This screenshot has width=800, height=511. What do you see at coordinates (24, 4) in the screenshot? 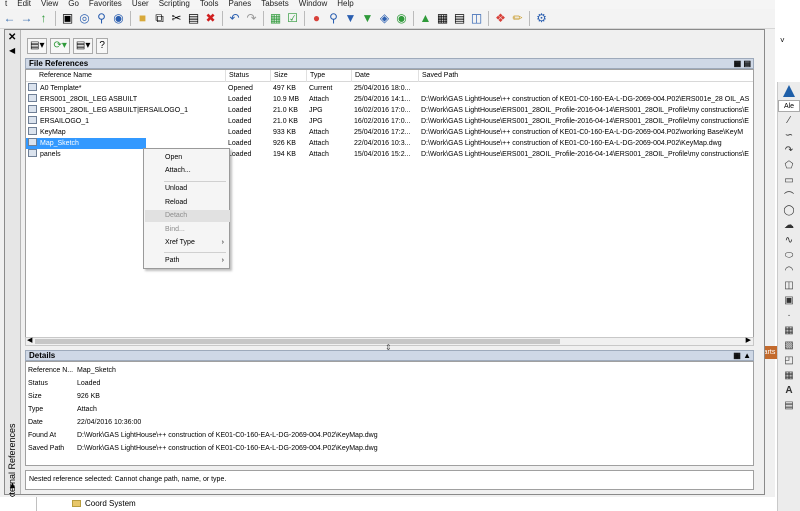
I see `menu-edit: Edit` at bounding box center [24, 4].